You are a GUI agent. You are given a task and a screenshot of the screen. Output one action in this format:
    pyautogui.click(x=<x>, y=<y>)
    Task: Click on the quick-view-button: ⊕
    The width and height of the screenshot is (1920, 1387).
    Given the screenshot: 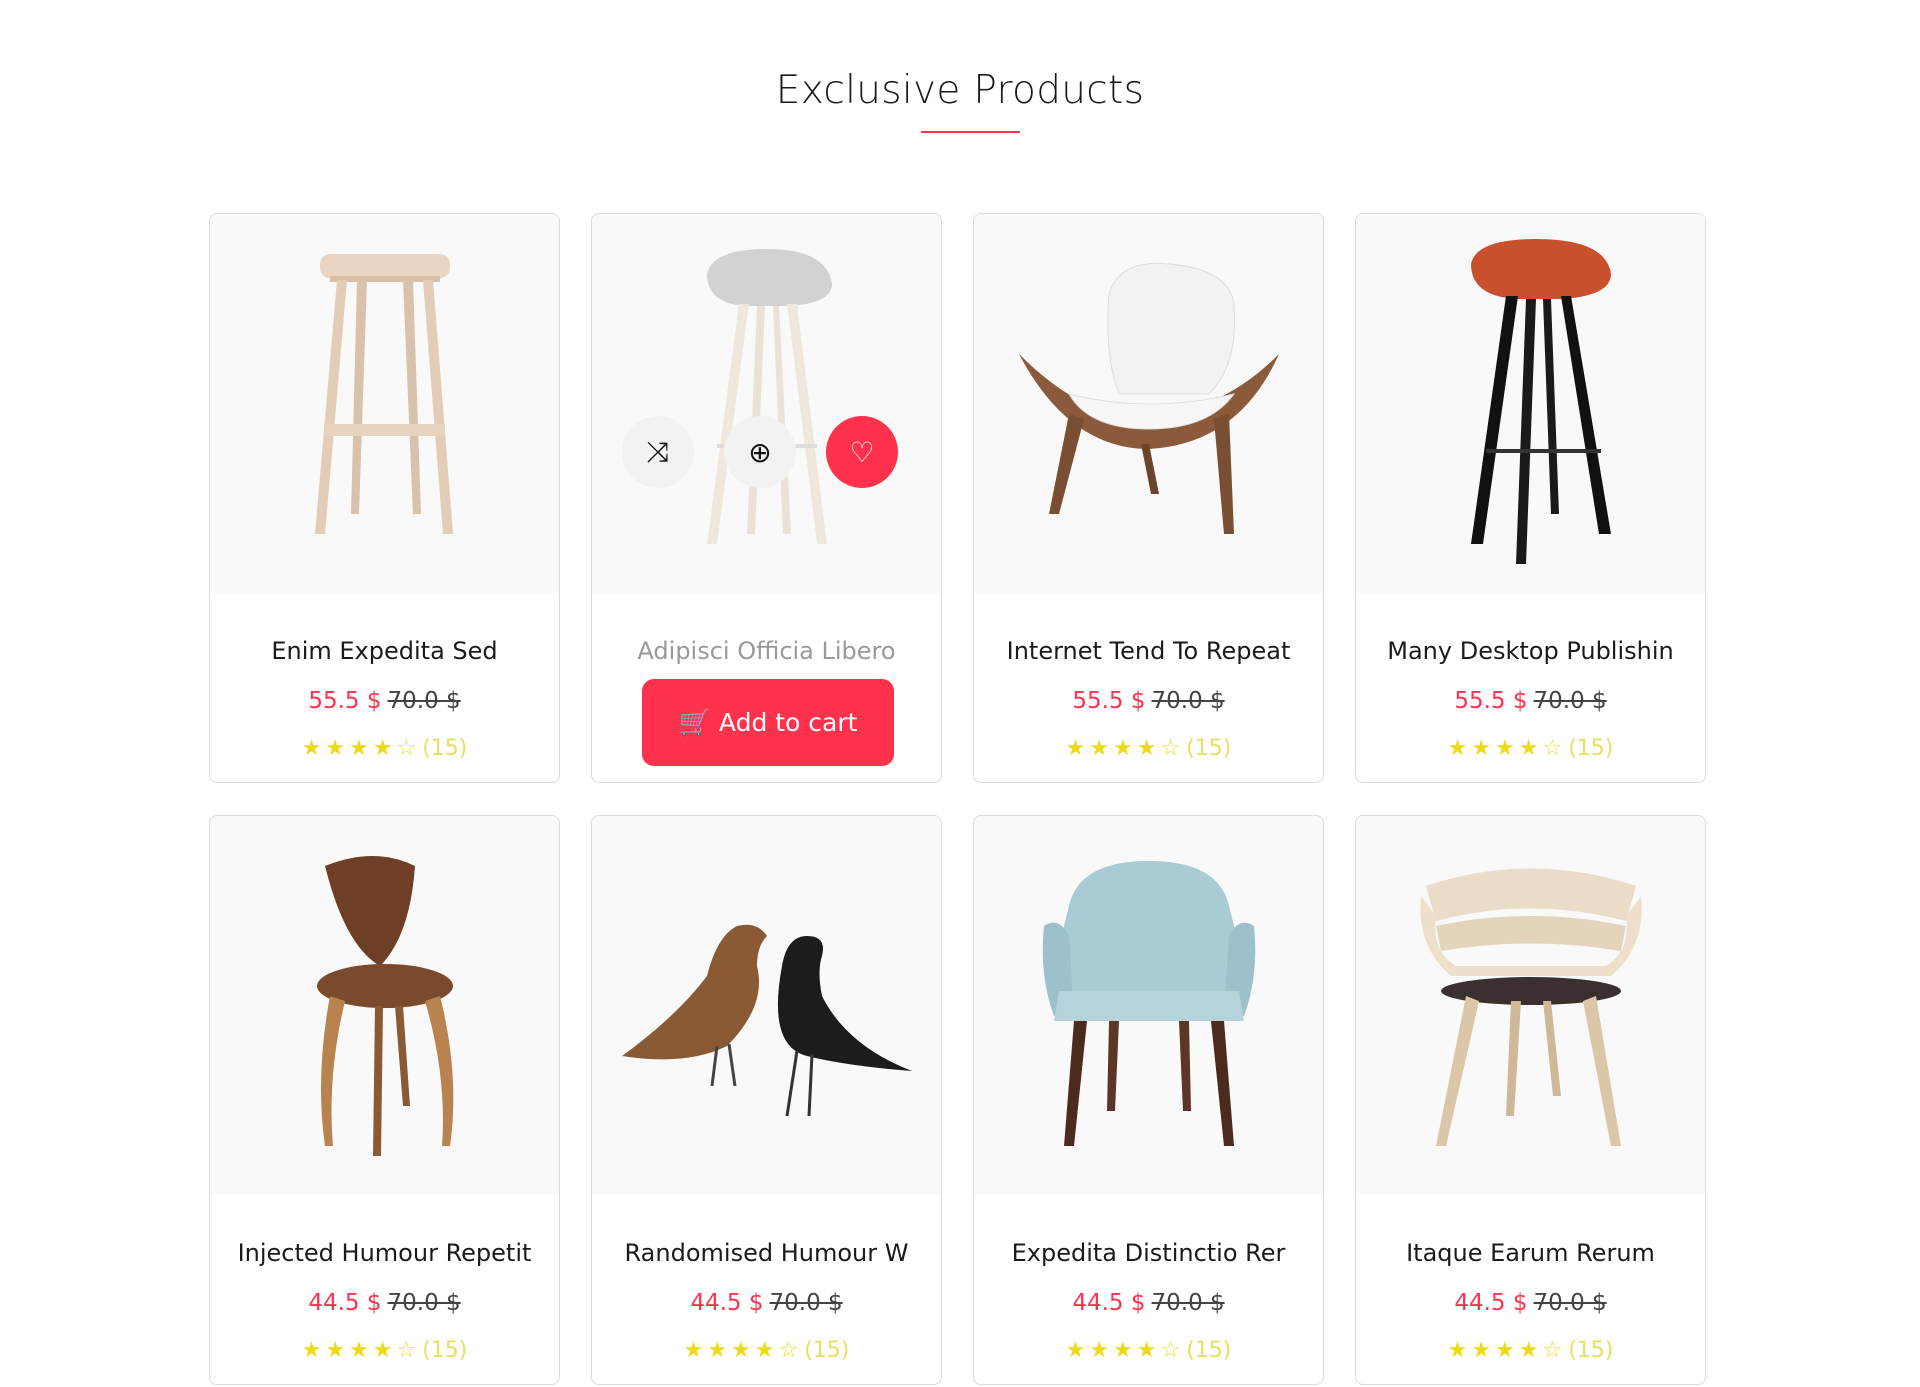 What is the action you would take?
    pyautogui.click(x=760, y=452)
    